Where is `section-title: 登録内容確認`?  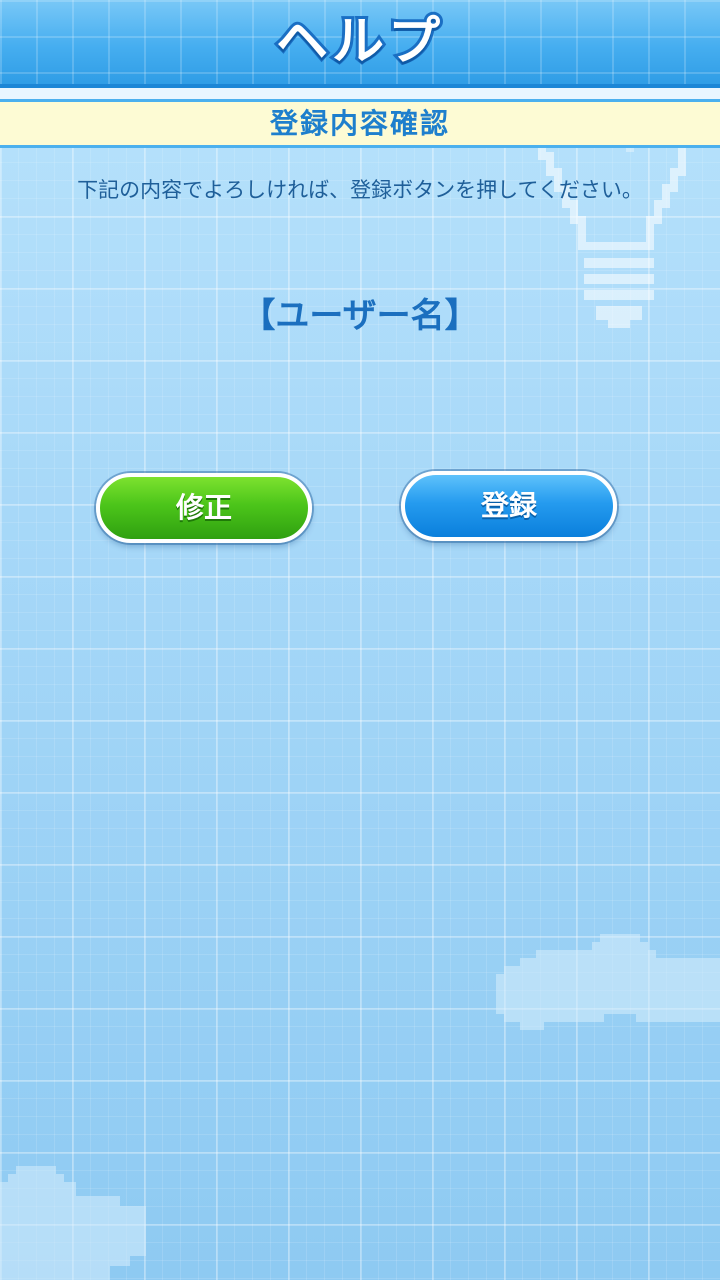
section-title: 登録内容確認 is located at coordinates (359, 123).